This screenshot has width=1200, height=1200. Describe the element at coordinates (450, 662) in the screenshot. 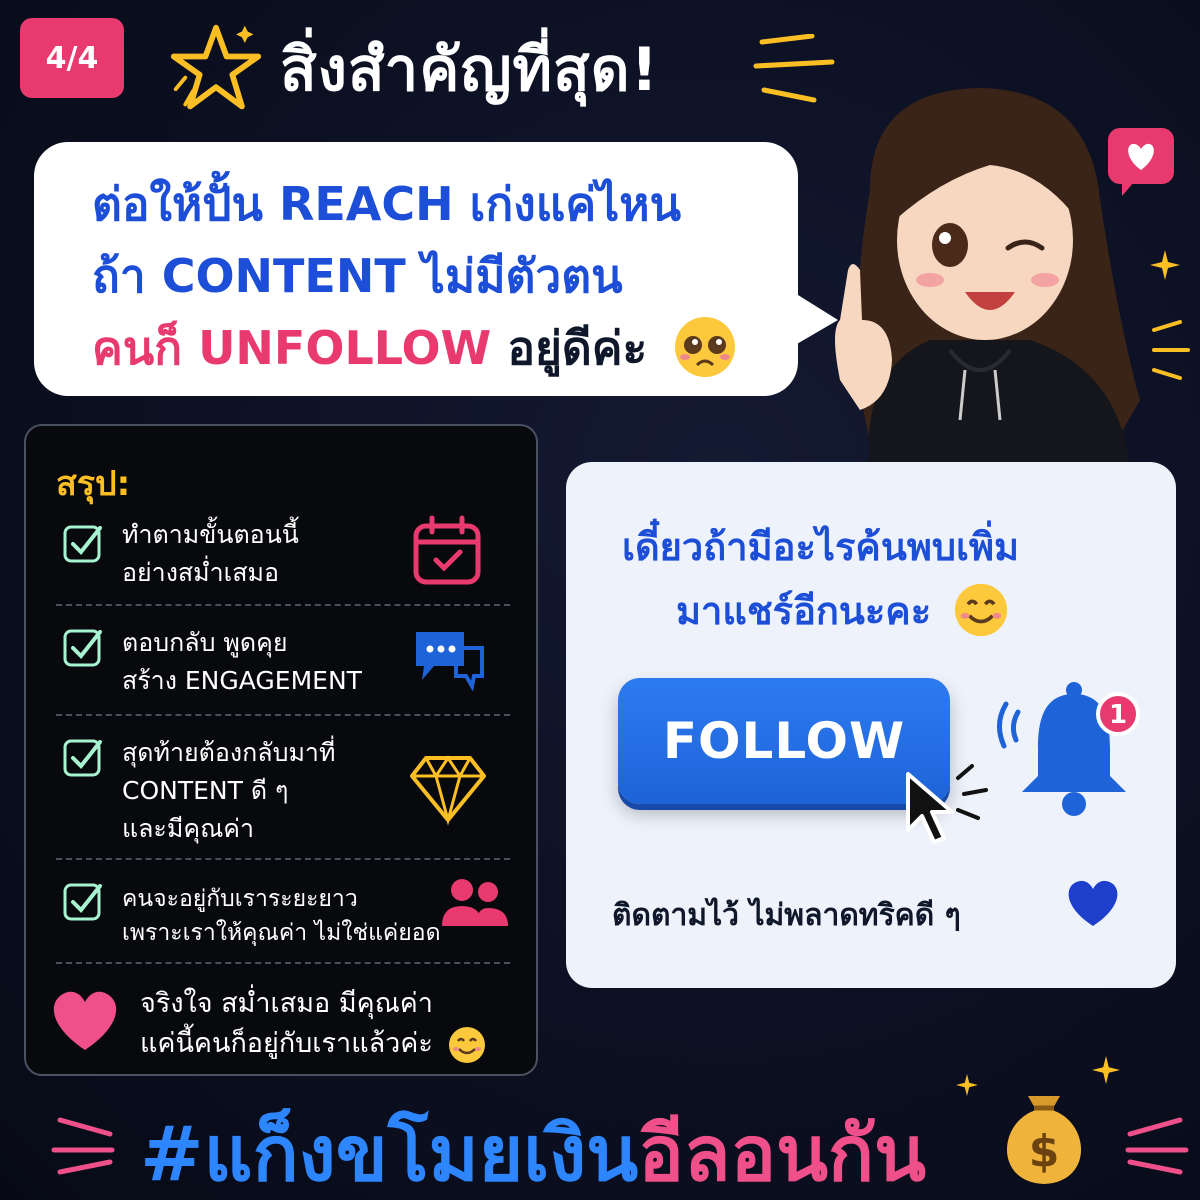

I see `chat-bubbles-icon` at that location.